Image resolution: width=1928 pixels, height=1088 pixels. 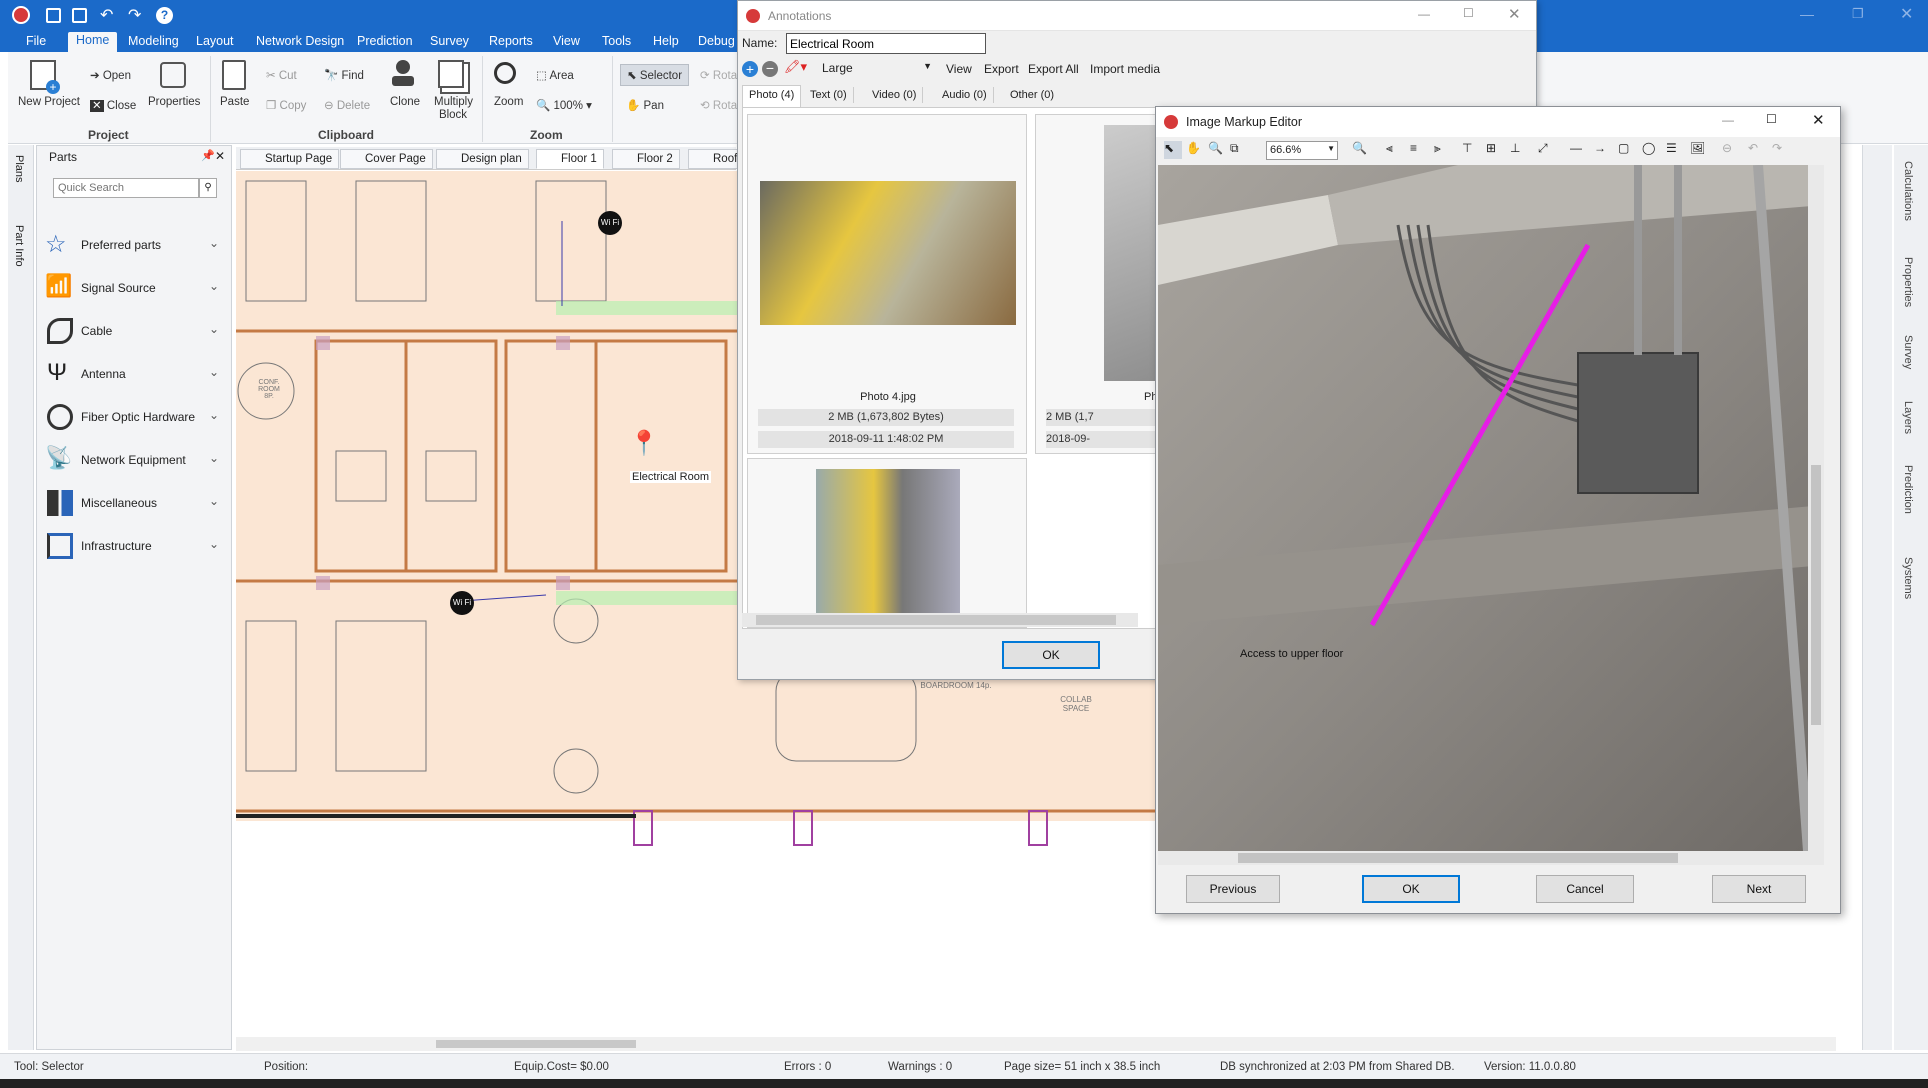 What do you see at coordinates (610, 223) in the screenshot?
I see `wifi-marker: Wi Fi` at bounding box center [610, 223].